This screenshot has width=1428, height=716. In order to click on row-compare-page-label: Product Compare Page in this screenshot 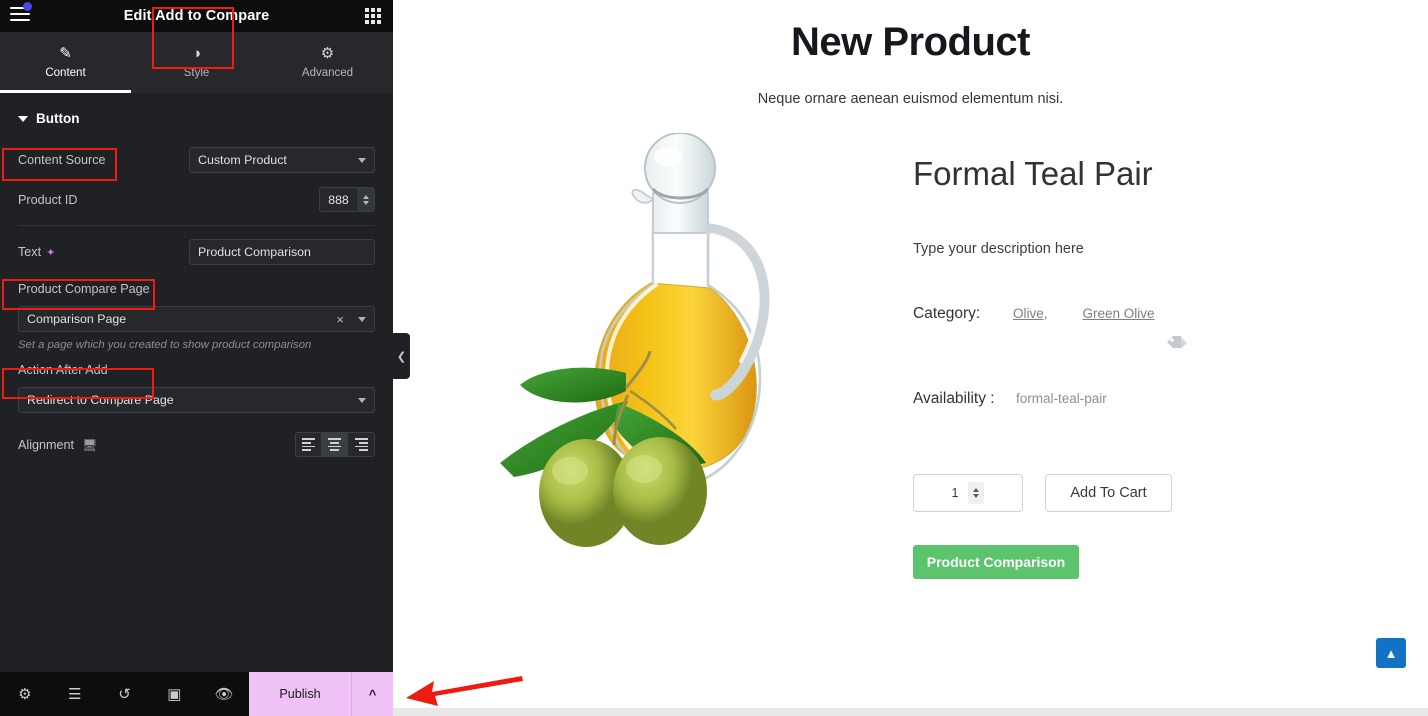, I will do `click(196, 289)`.